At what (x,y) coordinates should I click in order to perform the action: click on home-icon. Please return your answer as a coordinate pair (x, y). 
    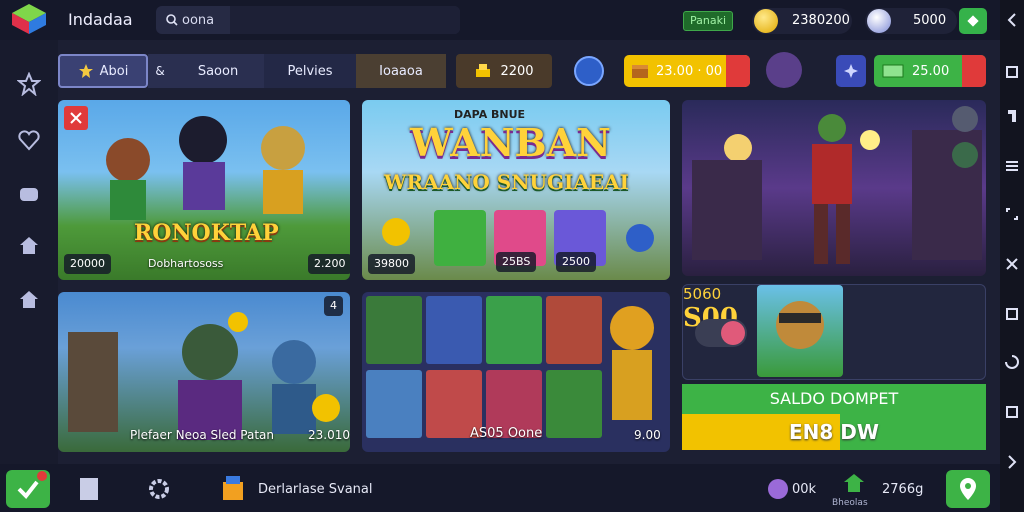
    Looking at the image, I should click on (29, 246).